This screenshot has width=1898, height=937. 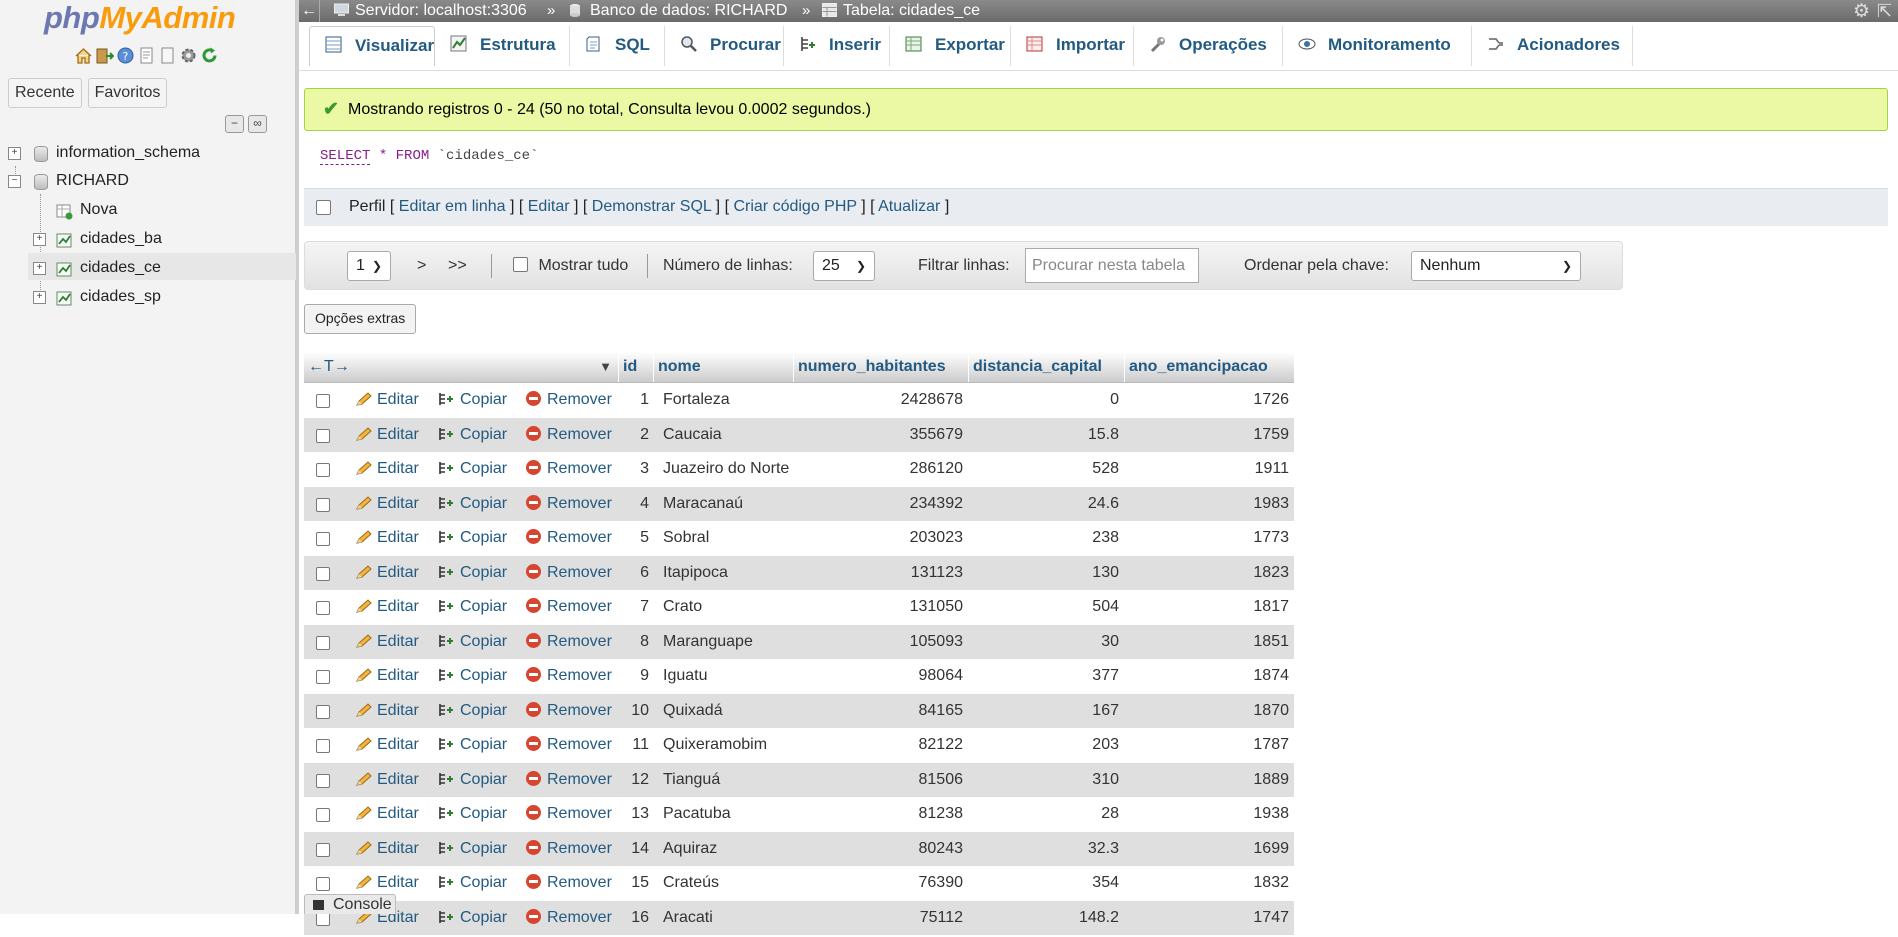 What do you see at coordinates (724, 46) in the screenshot?
I see `tab-procurar: Procurar` at bounding box center [724, 46].